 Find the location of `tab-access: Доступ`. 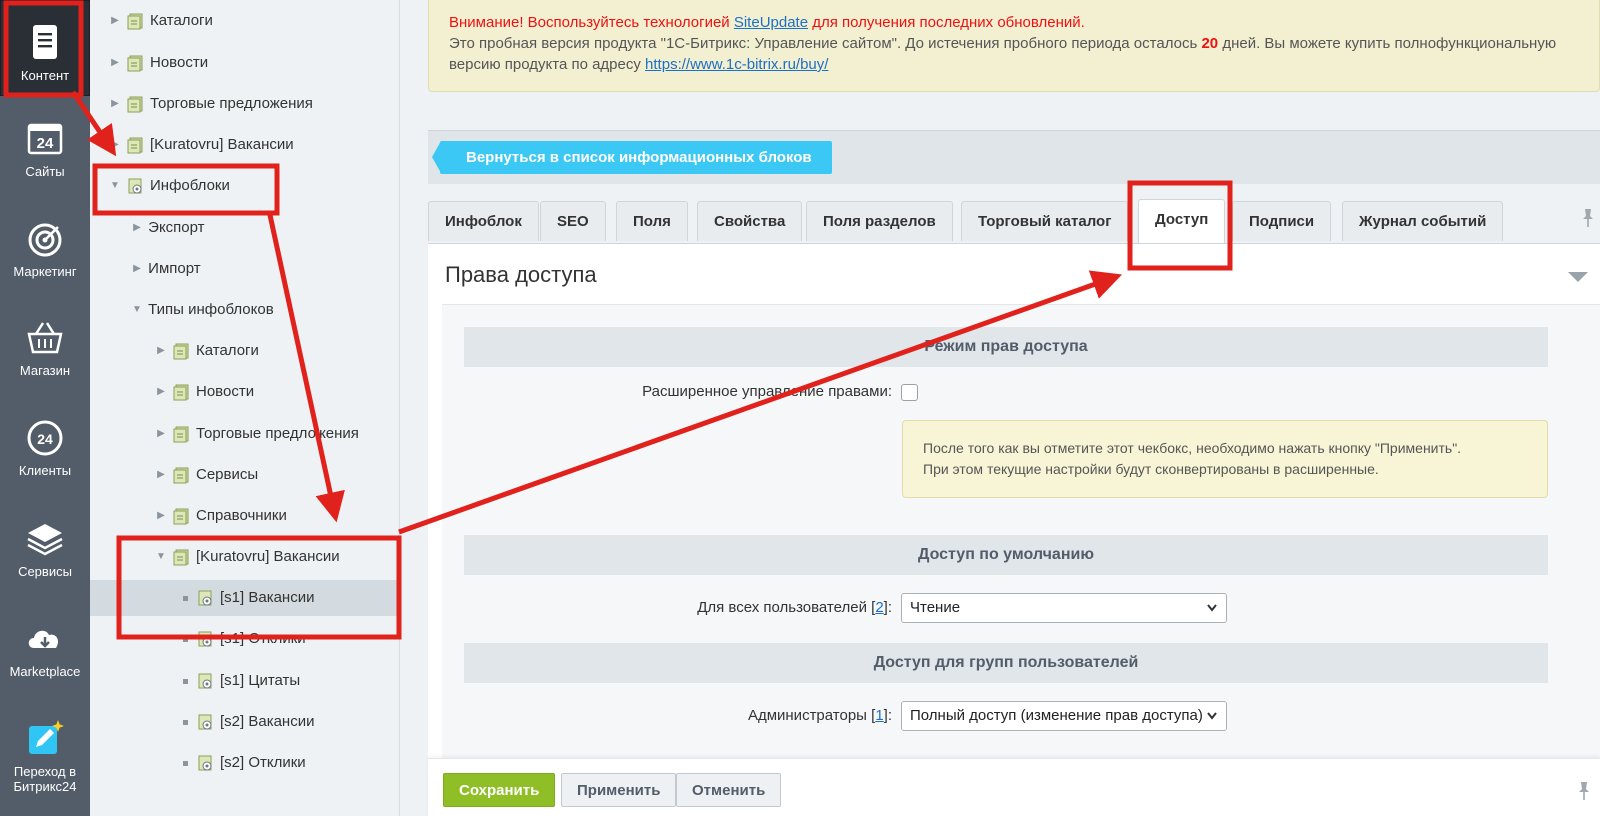

tab-access: Доступ is located at coordinates (1182, 221).